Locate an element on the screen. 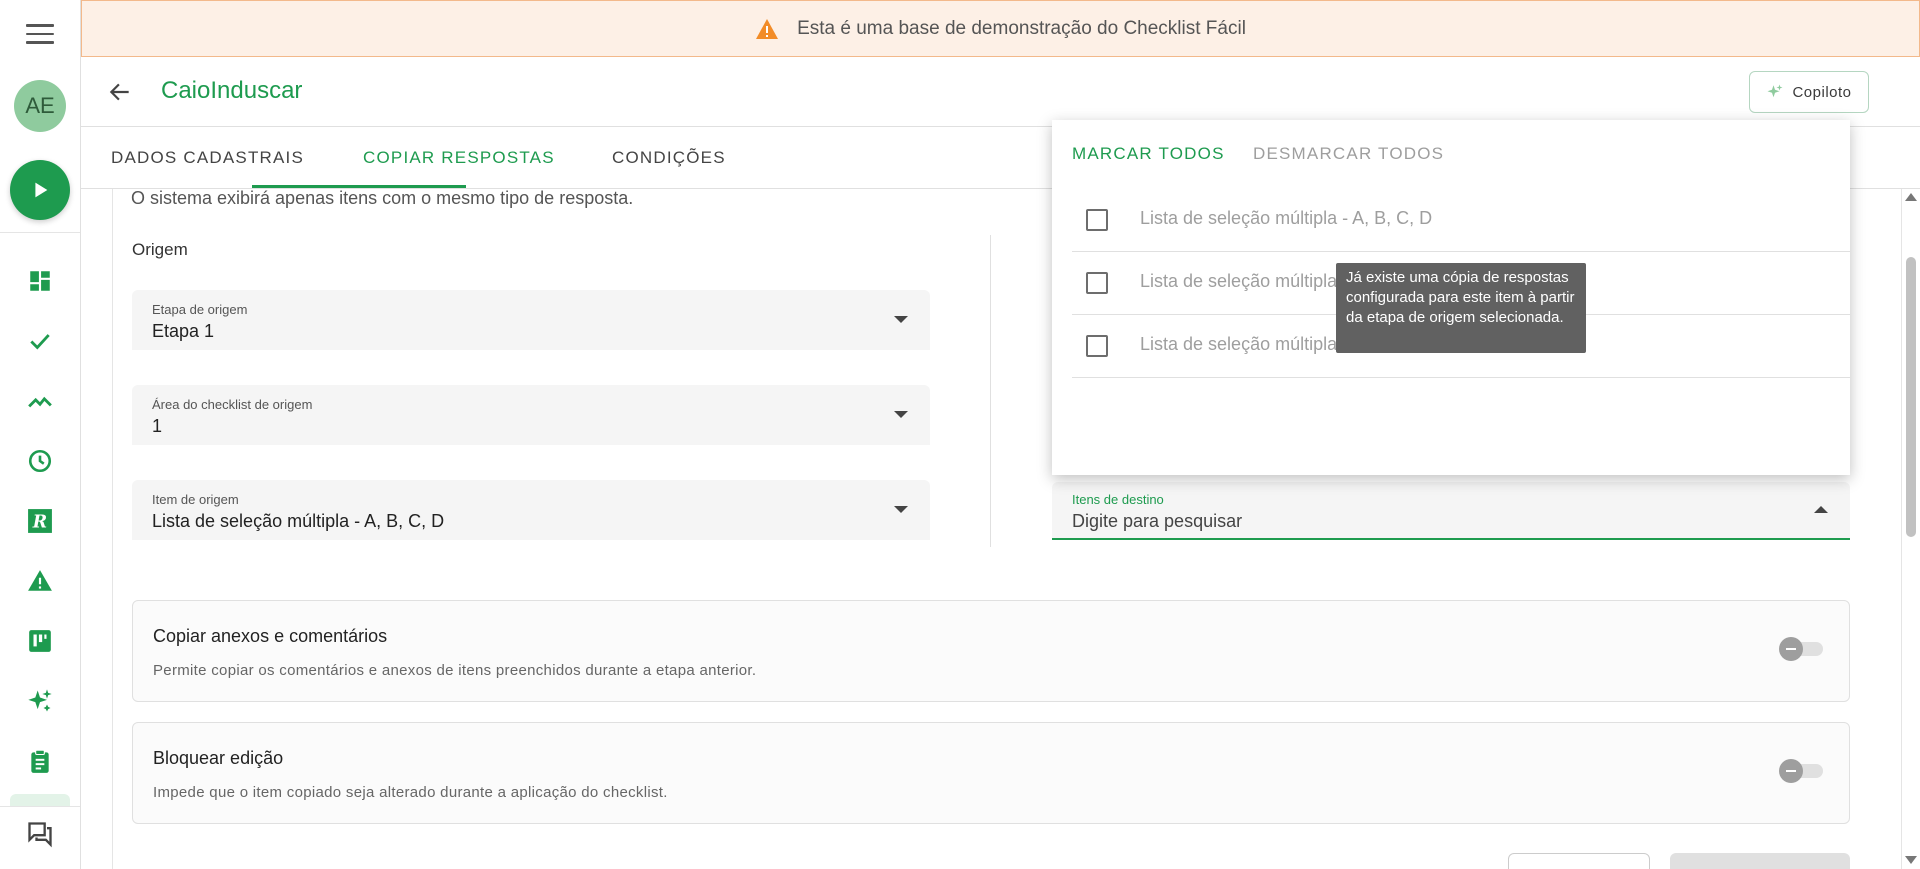 This screenshot has width=1920, height=869. dropdown-option: Lista de seleção múltipla - A, B, C, D is located at coordinates (1461, 220).